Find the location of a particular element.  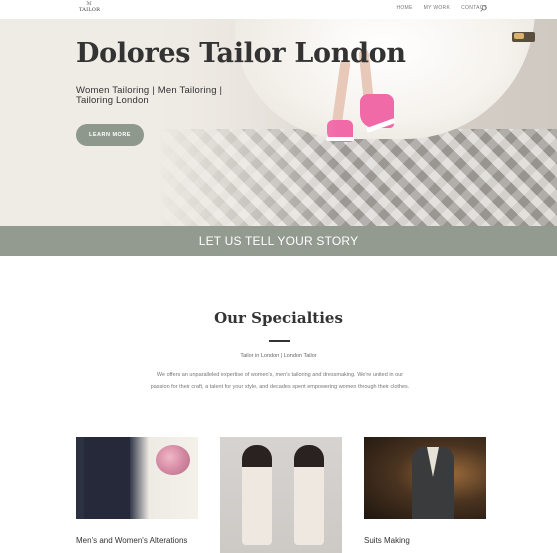

learn-more-button: LEARN MORE is located at coordinates (110, 135).